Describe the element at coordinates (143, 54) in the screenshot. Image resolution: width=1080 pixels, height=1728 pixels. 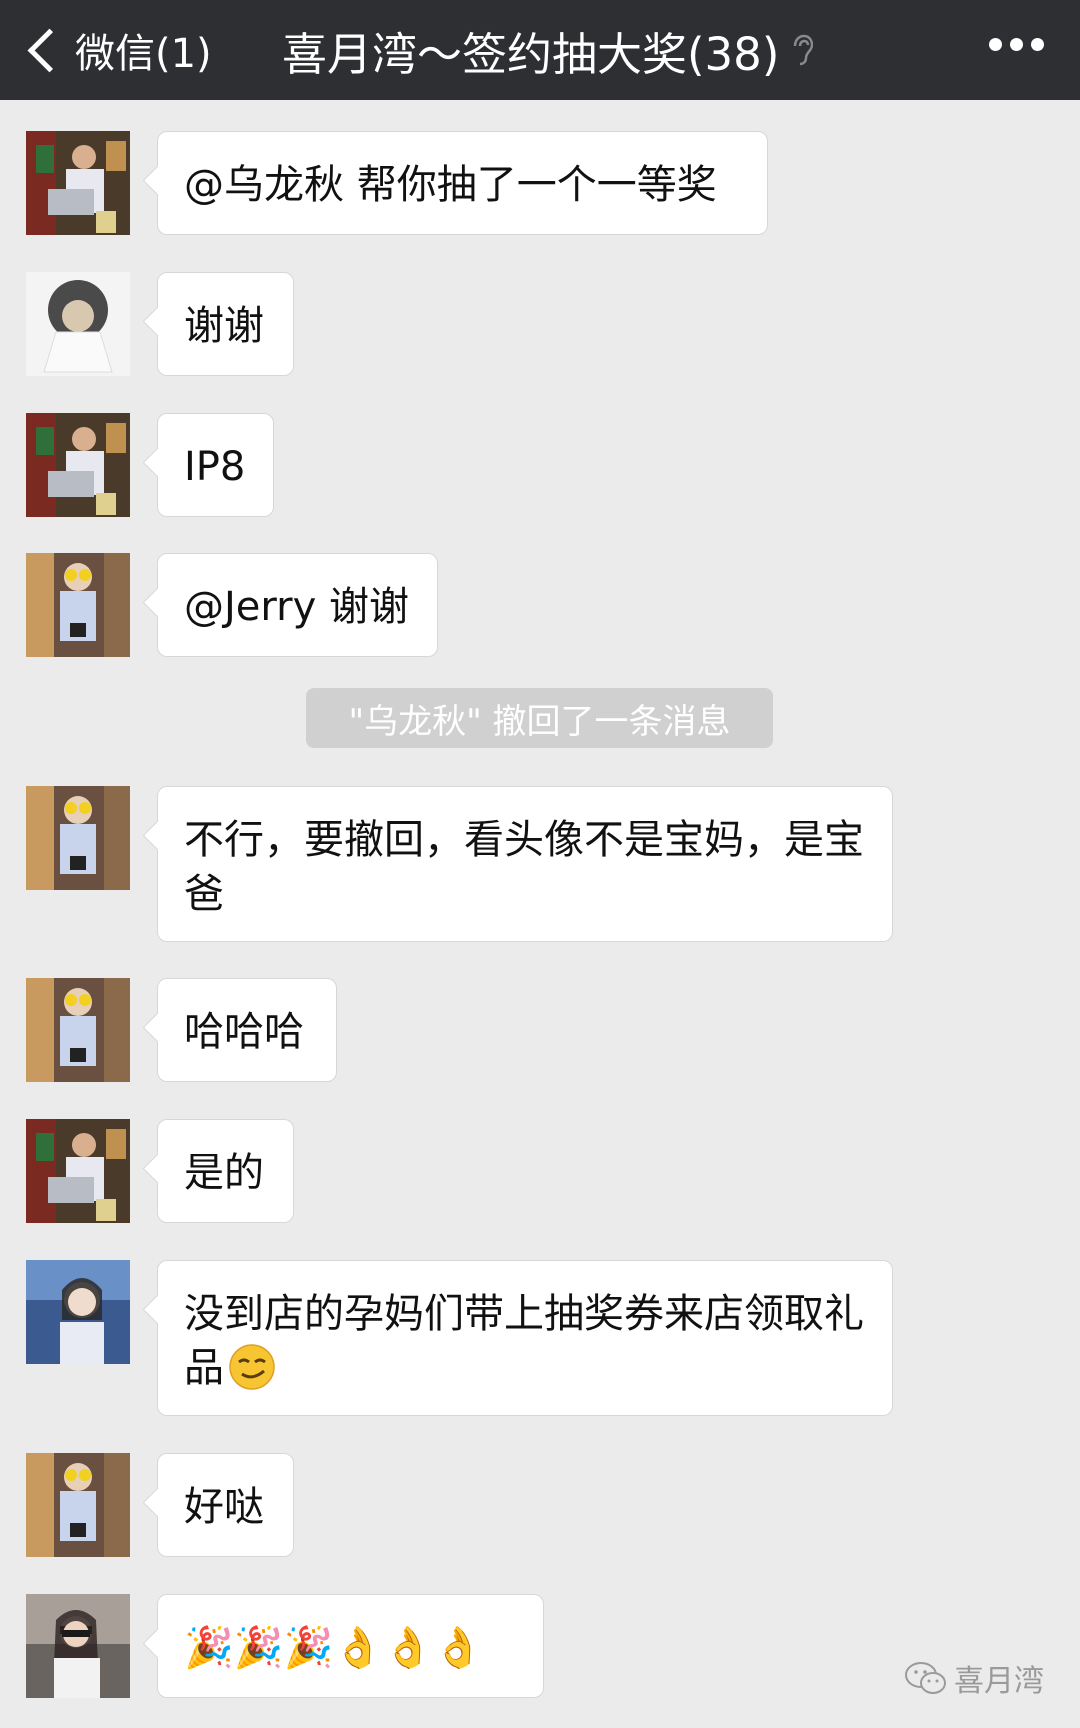
I see `back-label: 微信(1)` at that location.